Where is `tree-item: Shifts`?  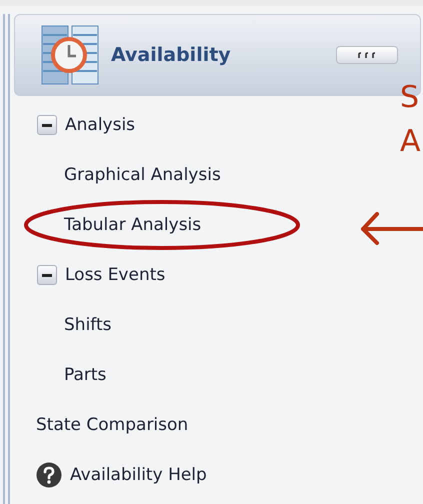 tree-item: Shifts is located at coordinates (88, 325).